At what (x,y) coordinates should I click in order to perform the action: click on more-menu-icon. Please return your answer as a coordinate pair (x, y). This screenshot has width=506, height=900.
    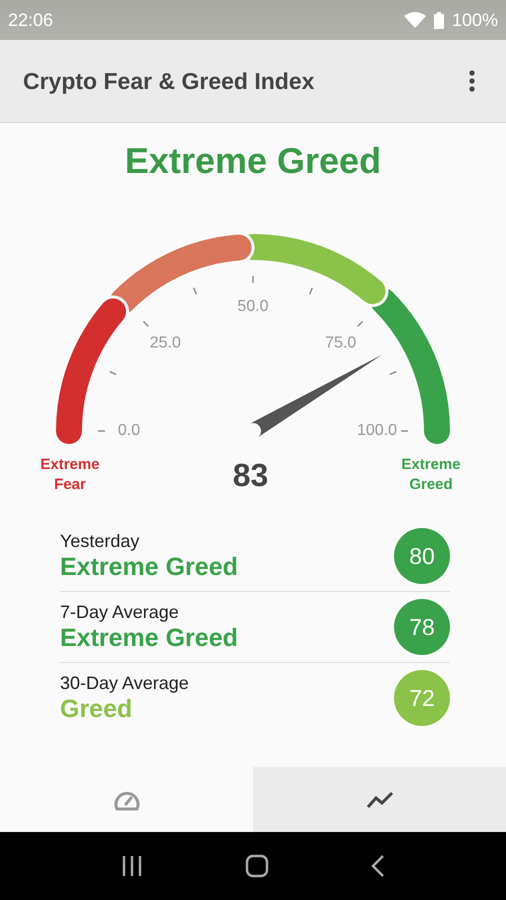
    Looking at the image, I should click on (472, 81).